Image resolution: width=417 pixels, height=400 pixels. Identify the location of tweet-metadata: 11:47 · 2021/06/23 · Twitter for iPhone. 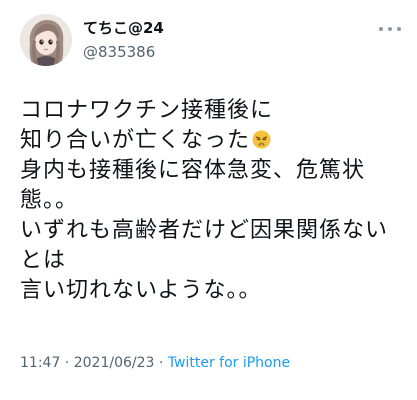
(155, 363).